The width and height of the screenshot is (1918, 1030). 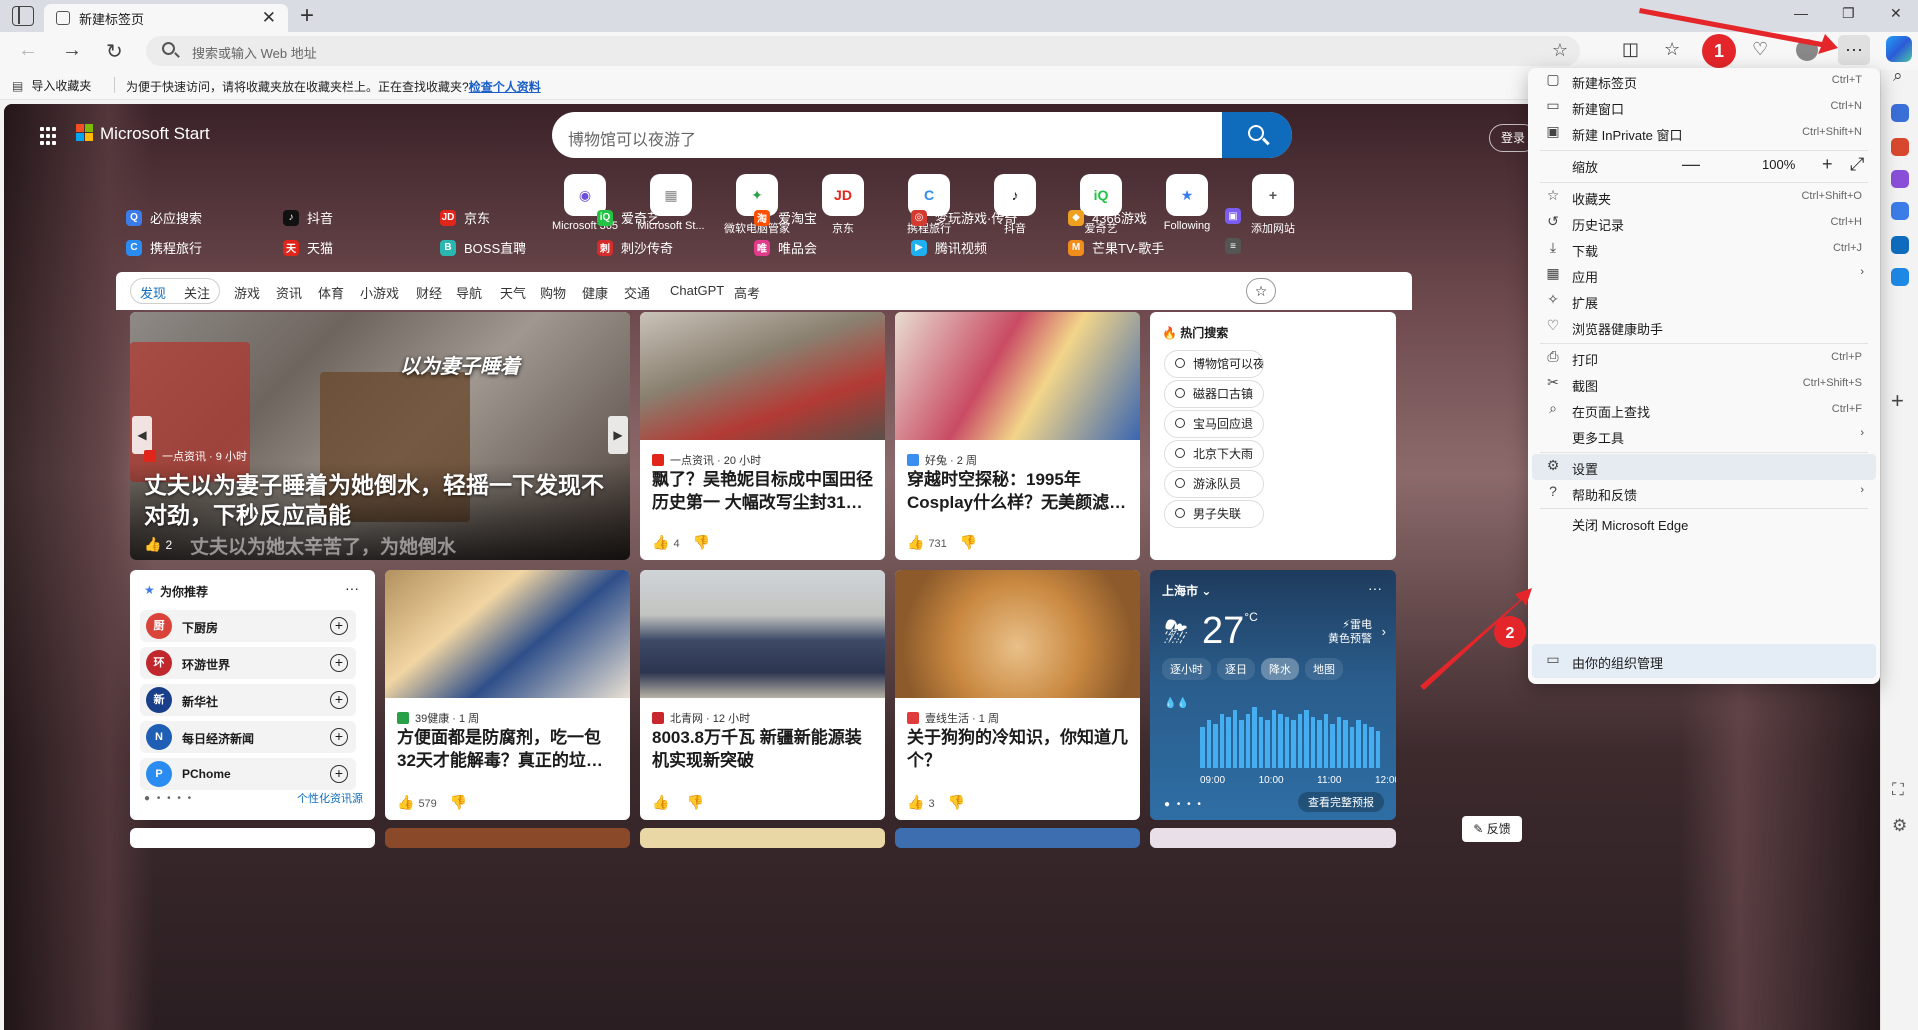 What do you see at coordinates (1375, 588) in the screenshot?
I see `weather-more-icon: ···` at bounding box center [1375, 588].